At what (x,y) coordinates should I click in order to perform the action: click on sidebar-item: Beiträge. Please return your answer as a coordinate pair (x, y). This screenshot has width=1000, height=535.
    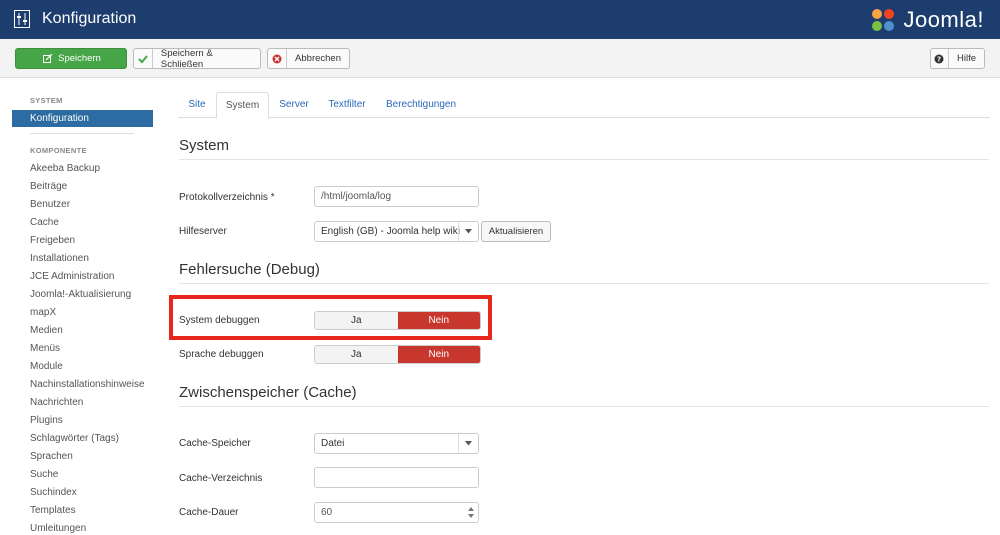
    Looking at the image, I should click on (48, 186).